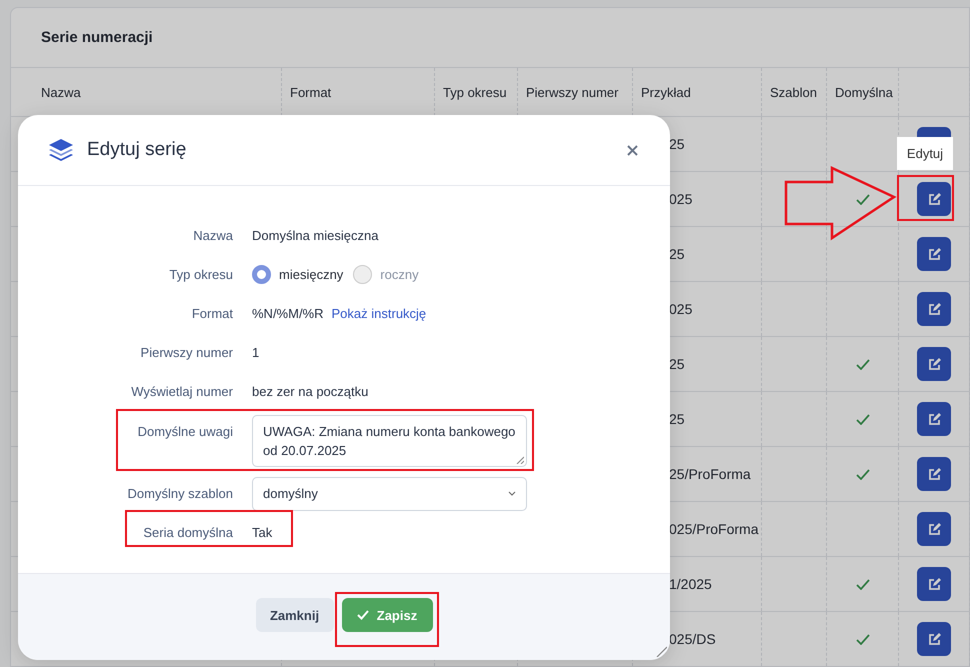  What do you see at coordinates (187, 532) in the screenshot?
I see `field-label: Seria domyślna` at bounding box center [187, 532].